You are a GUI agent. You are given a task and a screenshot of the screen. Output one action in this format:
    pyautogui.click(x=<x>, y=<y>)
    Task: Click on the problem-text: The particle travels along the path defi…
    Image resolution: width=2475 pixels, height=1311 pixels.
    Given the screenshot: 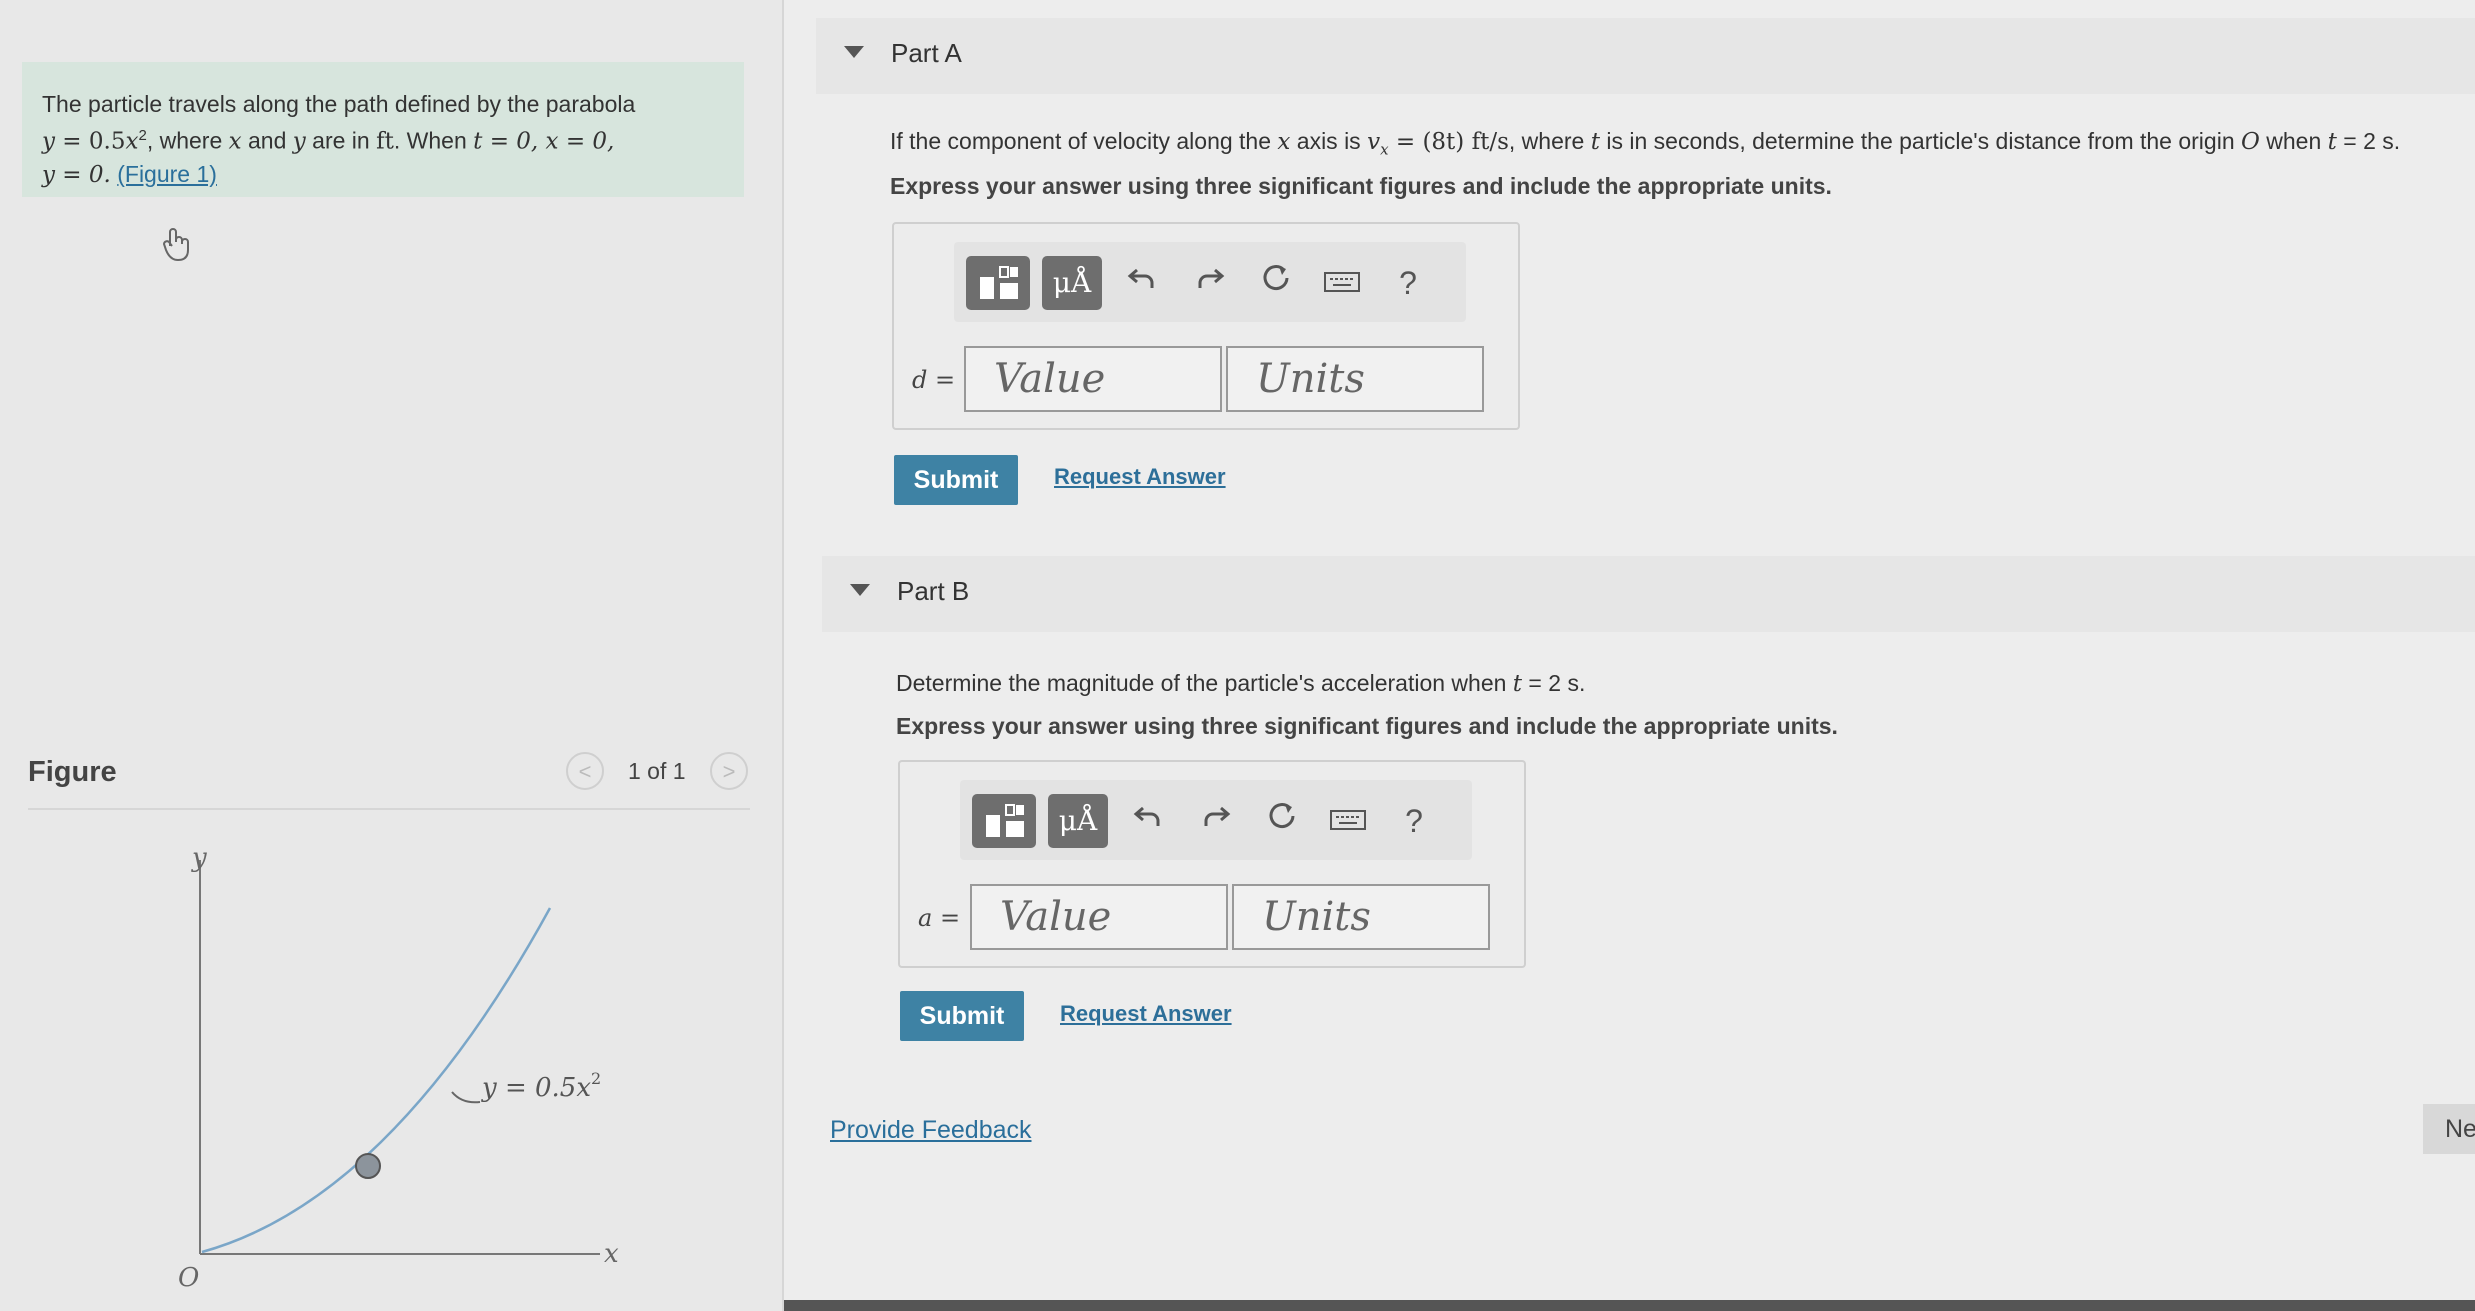 What is the action you would take?
    pyautogui.click(x=339, y=104)
    